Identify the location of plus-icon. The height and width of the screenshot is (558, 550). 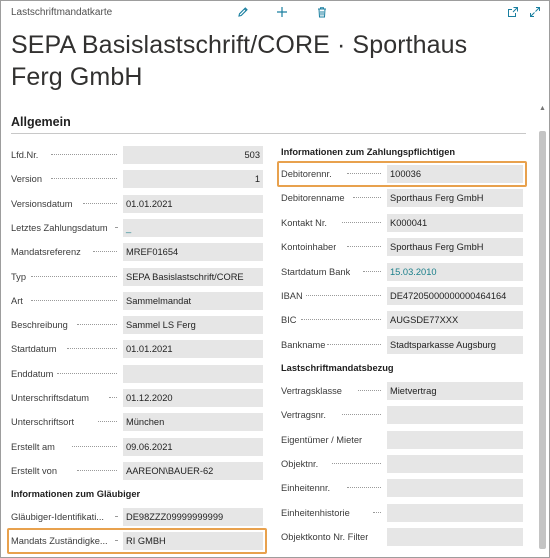
(282, 12).